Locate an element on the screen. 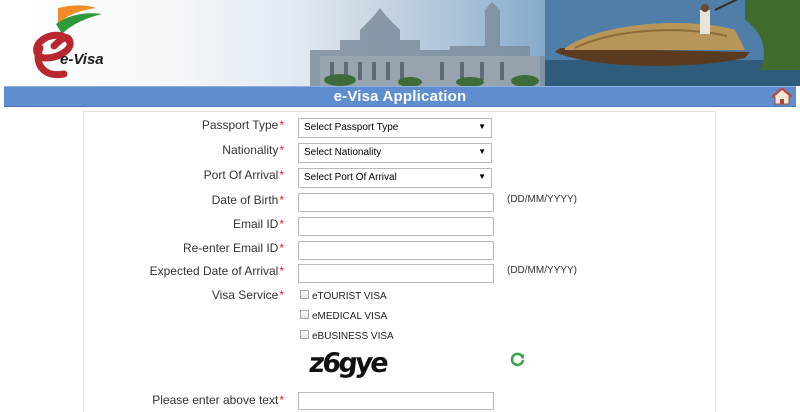 This screenshot has width=800, height=412. date-of-birth-label: Date of Birth* is located at coordinates (247, 200).